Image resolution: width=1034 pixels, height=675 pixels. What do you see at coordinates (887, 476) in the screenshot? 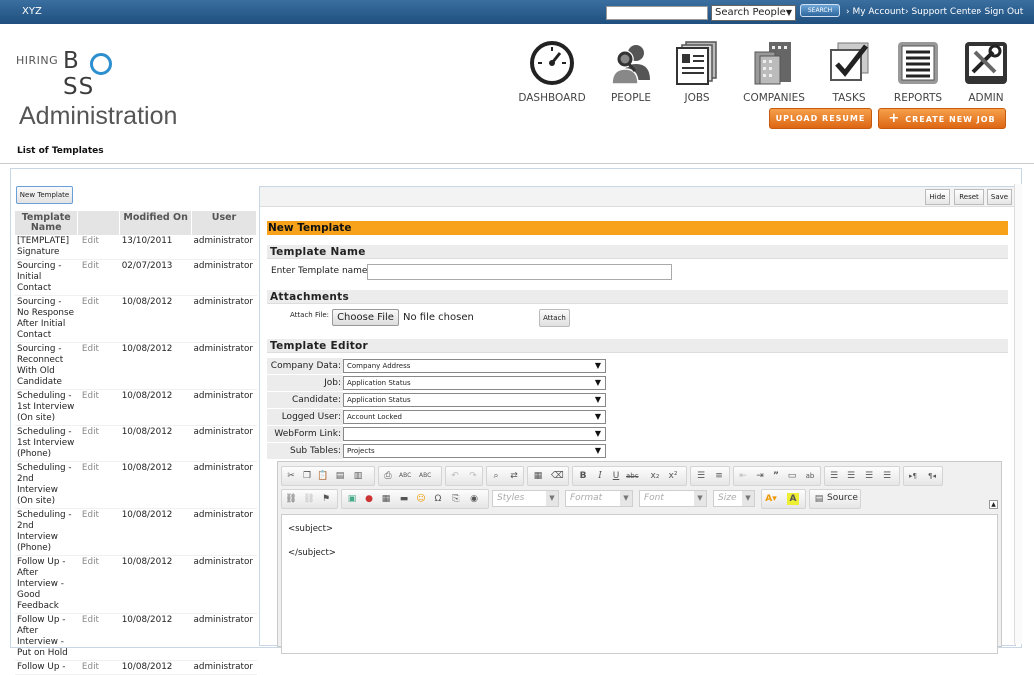
I see `justify-icon: ☰` at bounding box center [887, 476].